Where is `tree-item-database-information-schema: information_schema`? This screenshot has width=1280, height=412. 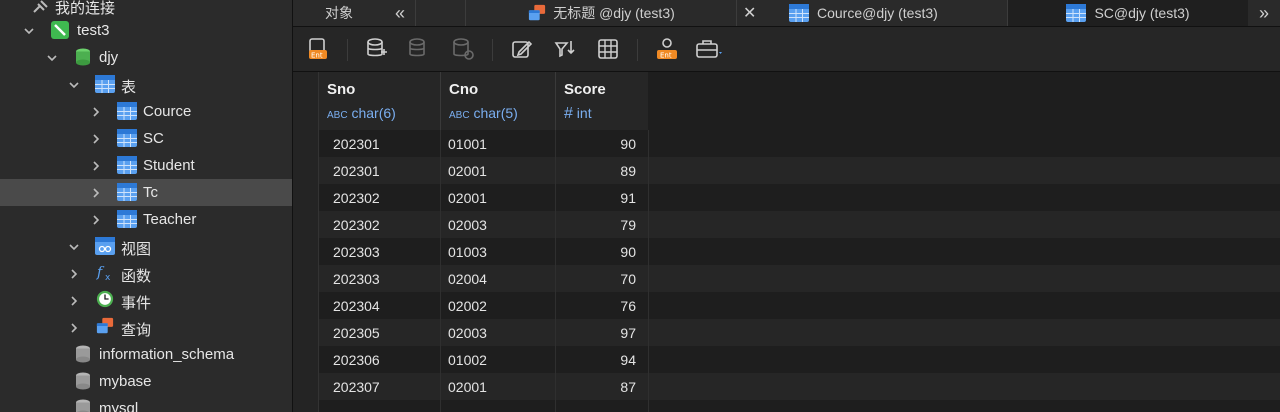
tree-item-database-information-schema: information_schema is located at coordinates (146, 354).